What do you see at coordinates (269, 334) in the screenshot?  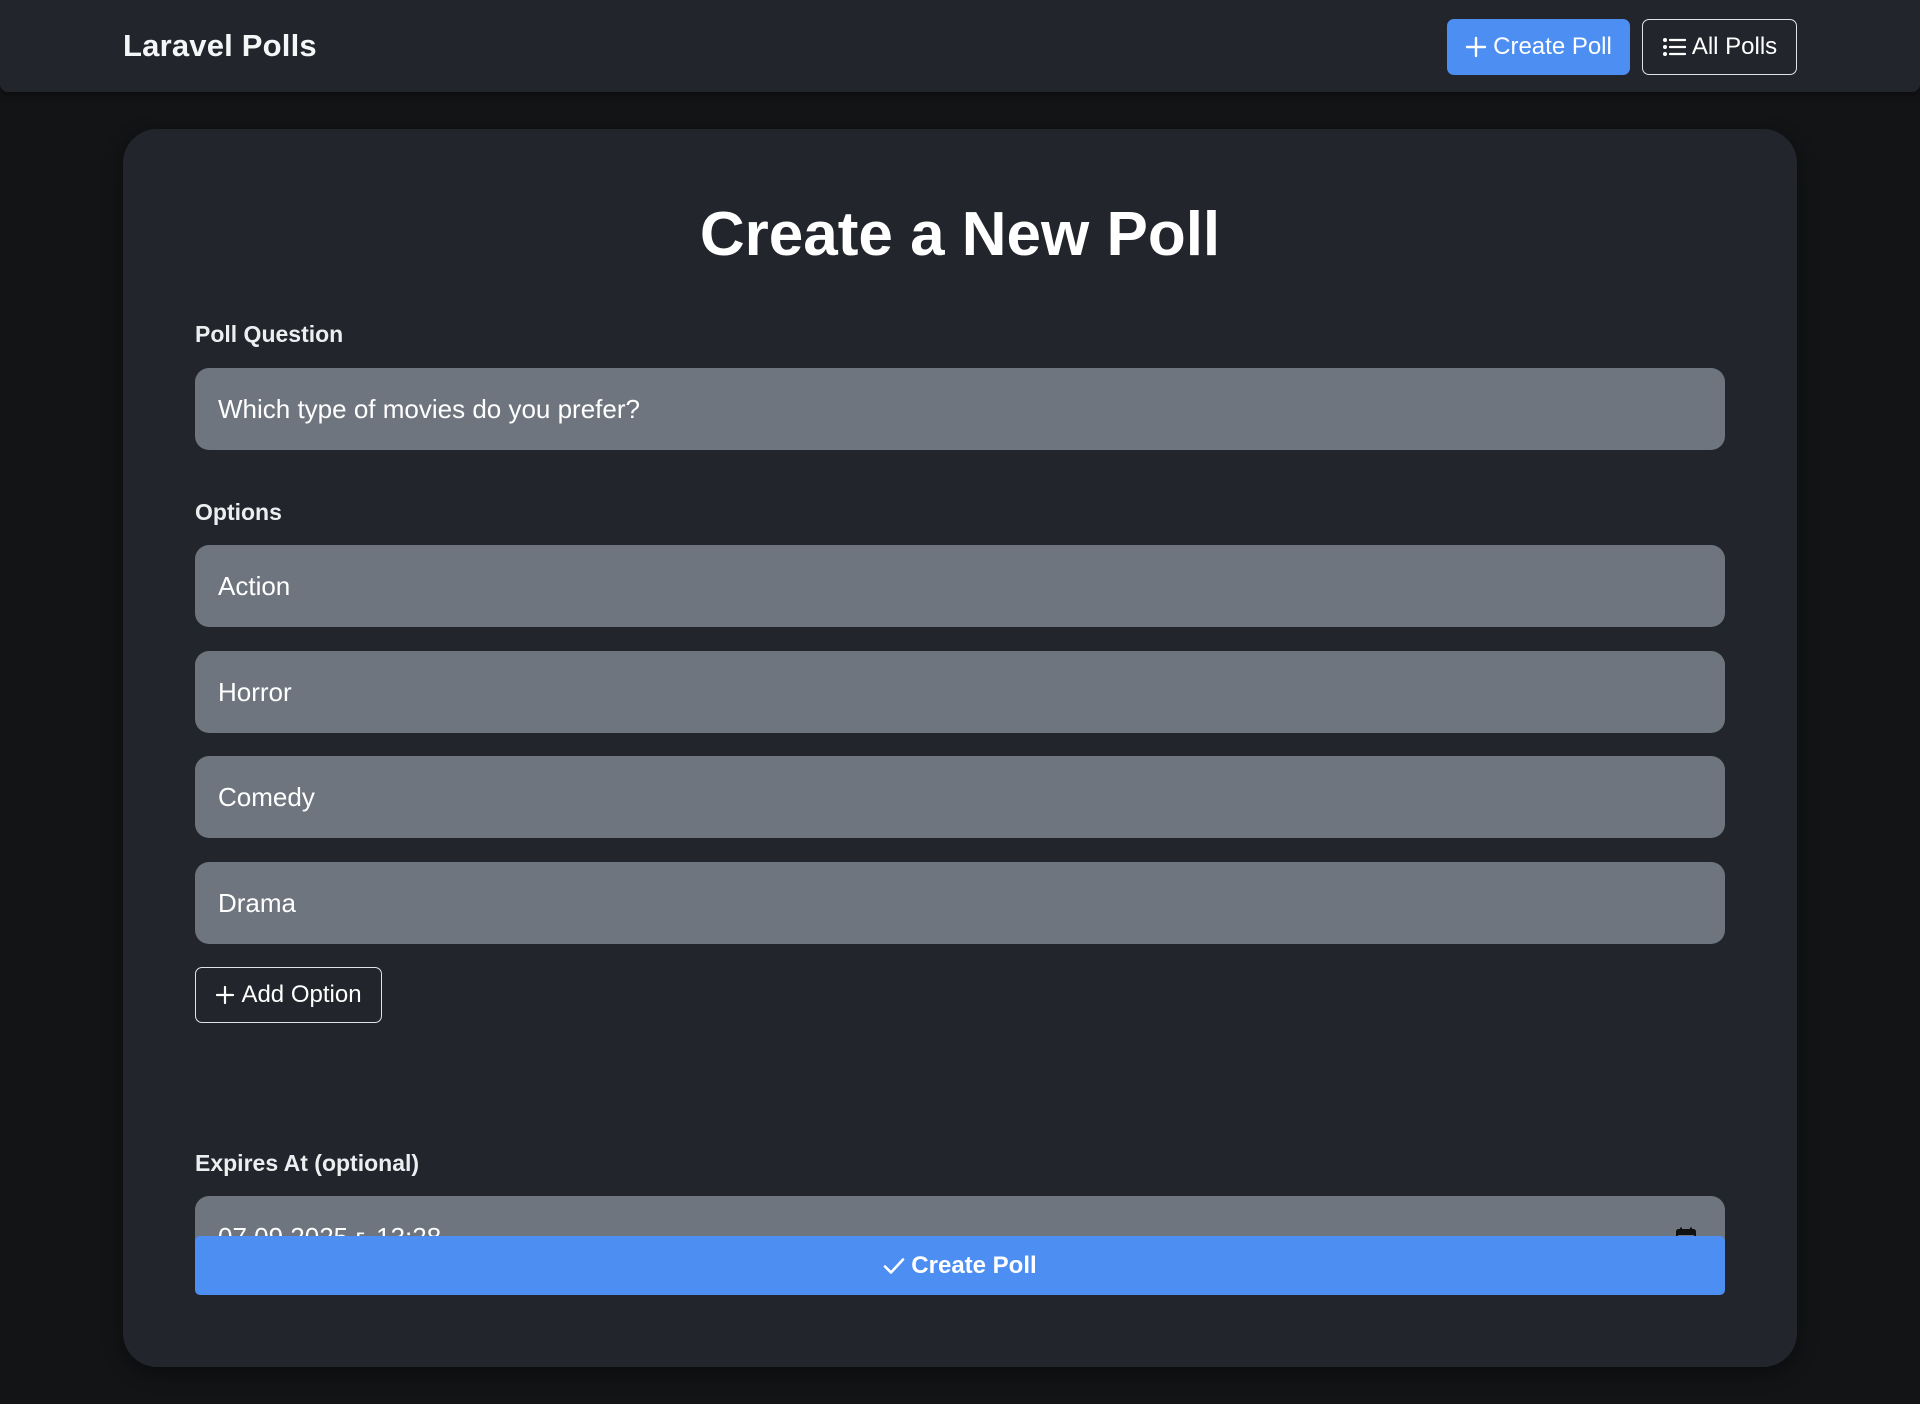 I see `poll-question-label: Poll Question` at bounding box center [269, 334].